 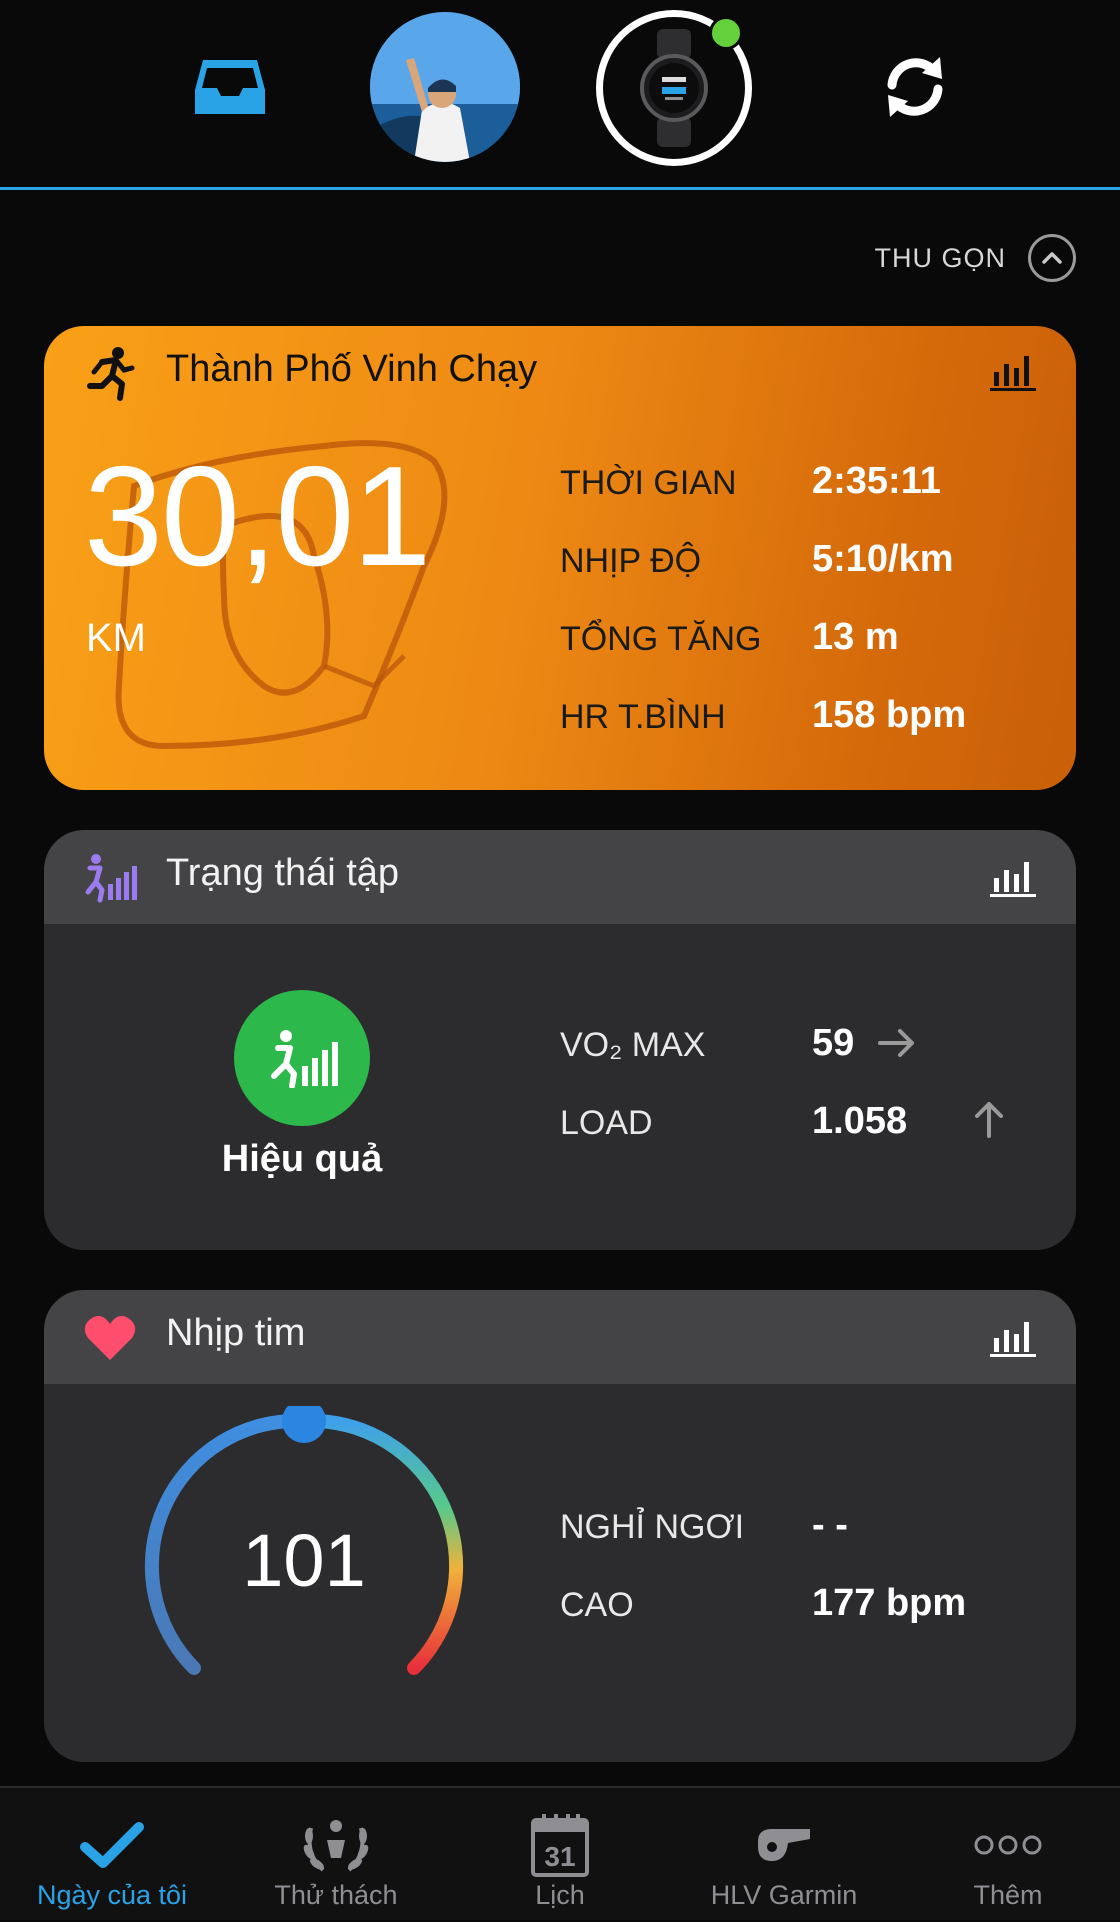 I want to click on chevron-up-icon, so click(x=1052, y=258).